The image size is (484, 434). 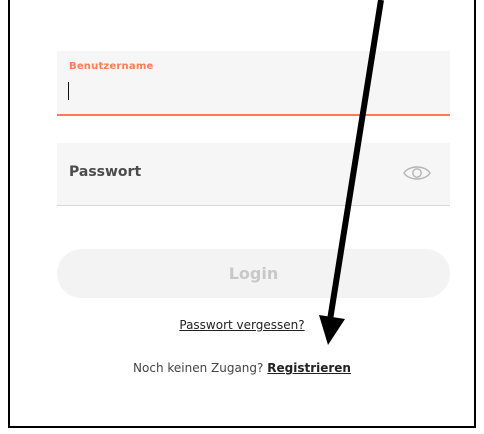 I want to click on register-link: Registrieren, so click(x=309, y=368).